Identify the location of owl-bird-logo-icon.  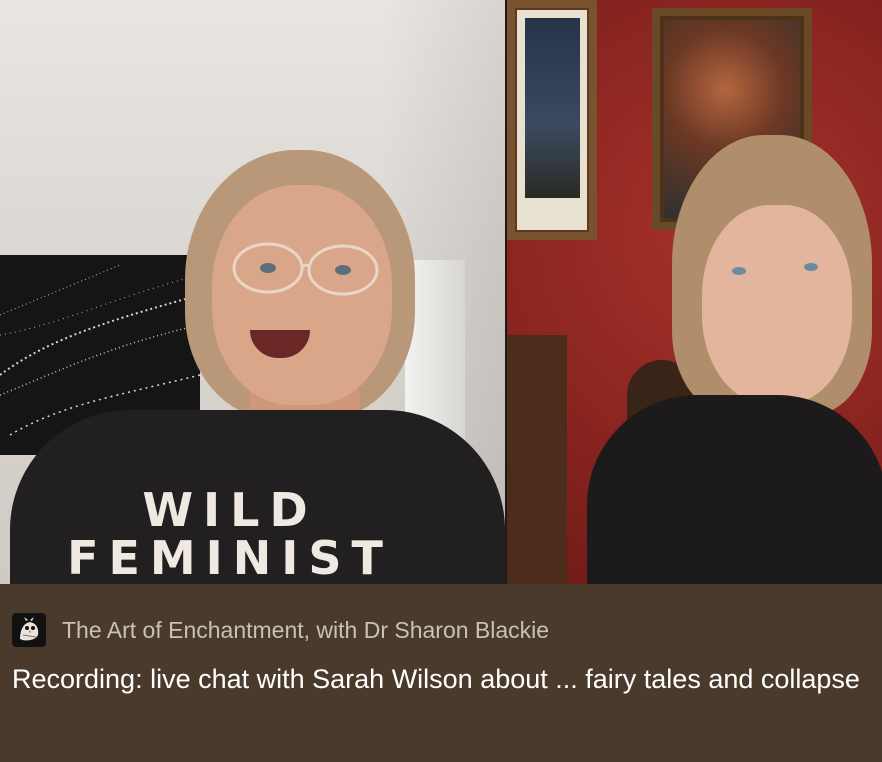
(29, 630).